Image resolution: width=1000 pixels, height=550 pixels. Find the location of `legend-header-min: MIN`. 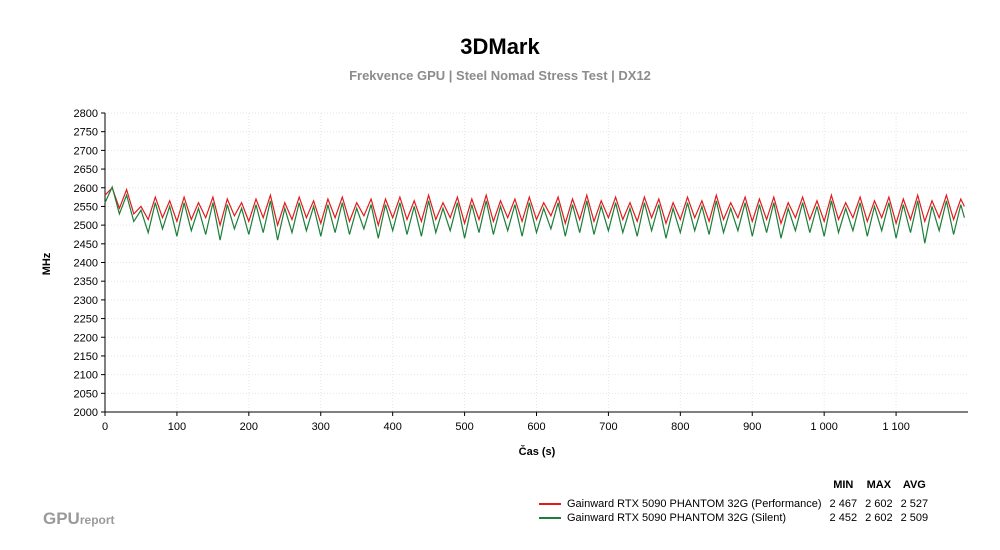

legend-header-min: MIN is located at coordinates (843, 485).